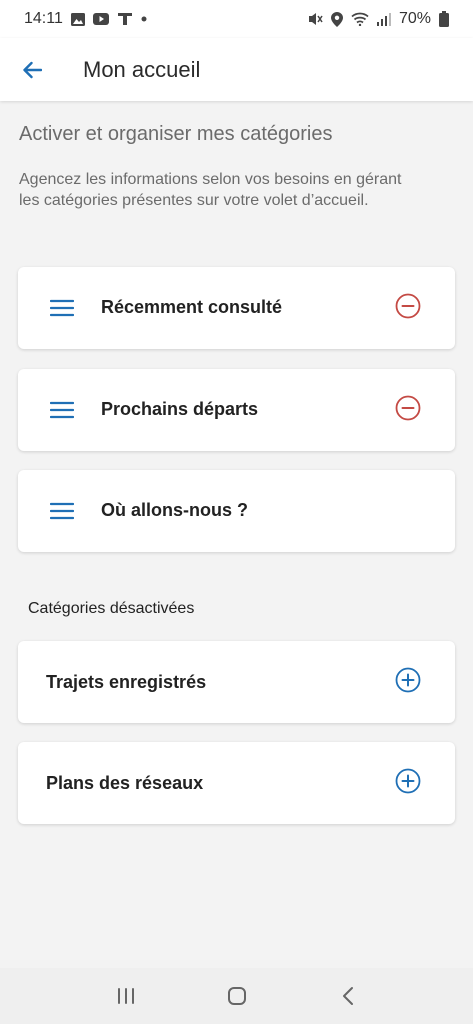 This screenshot has height=1024, width=473. What do you see at coordinates (126, 682) in the screenshot?
I see `category-label: Trajets enregistrés` at bounding box center [126, 682].